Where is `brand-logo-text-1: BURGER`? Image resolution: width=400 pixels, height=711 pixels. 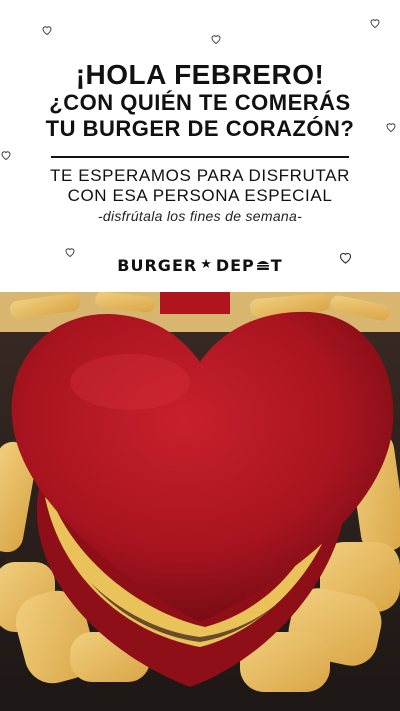
brand-logo-text-1: BURGER is located at coordinates (157, 265).